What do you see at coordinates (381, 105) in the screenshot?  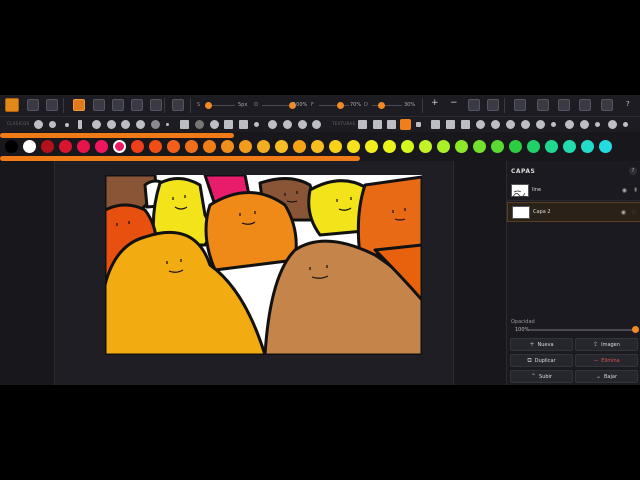 I see `density-slider-knob` at bounding box center [381, 105].